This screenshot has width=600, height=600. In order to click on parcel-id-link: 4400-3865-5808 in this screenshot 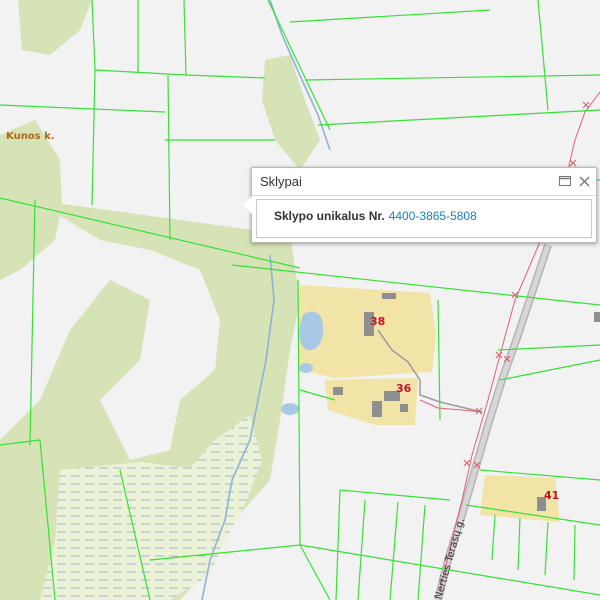, I will do `click(433, 216)`.